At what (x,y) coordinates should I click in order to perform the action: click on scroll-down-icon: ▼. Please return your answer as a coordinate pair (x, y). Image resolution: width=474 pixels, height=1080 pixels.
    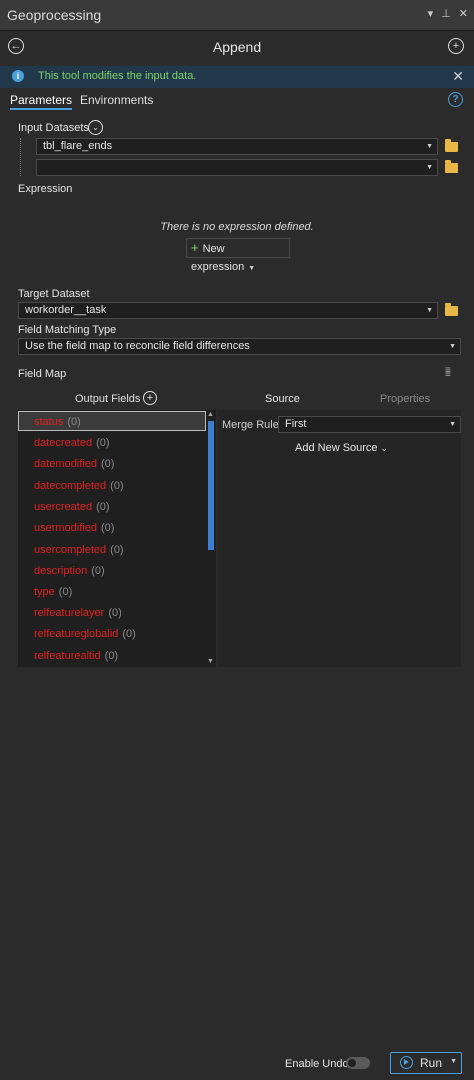
    Looking at the image, I should click on (210, 661).